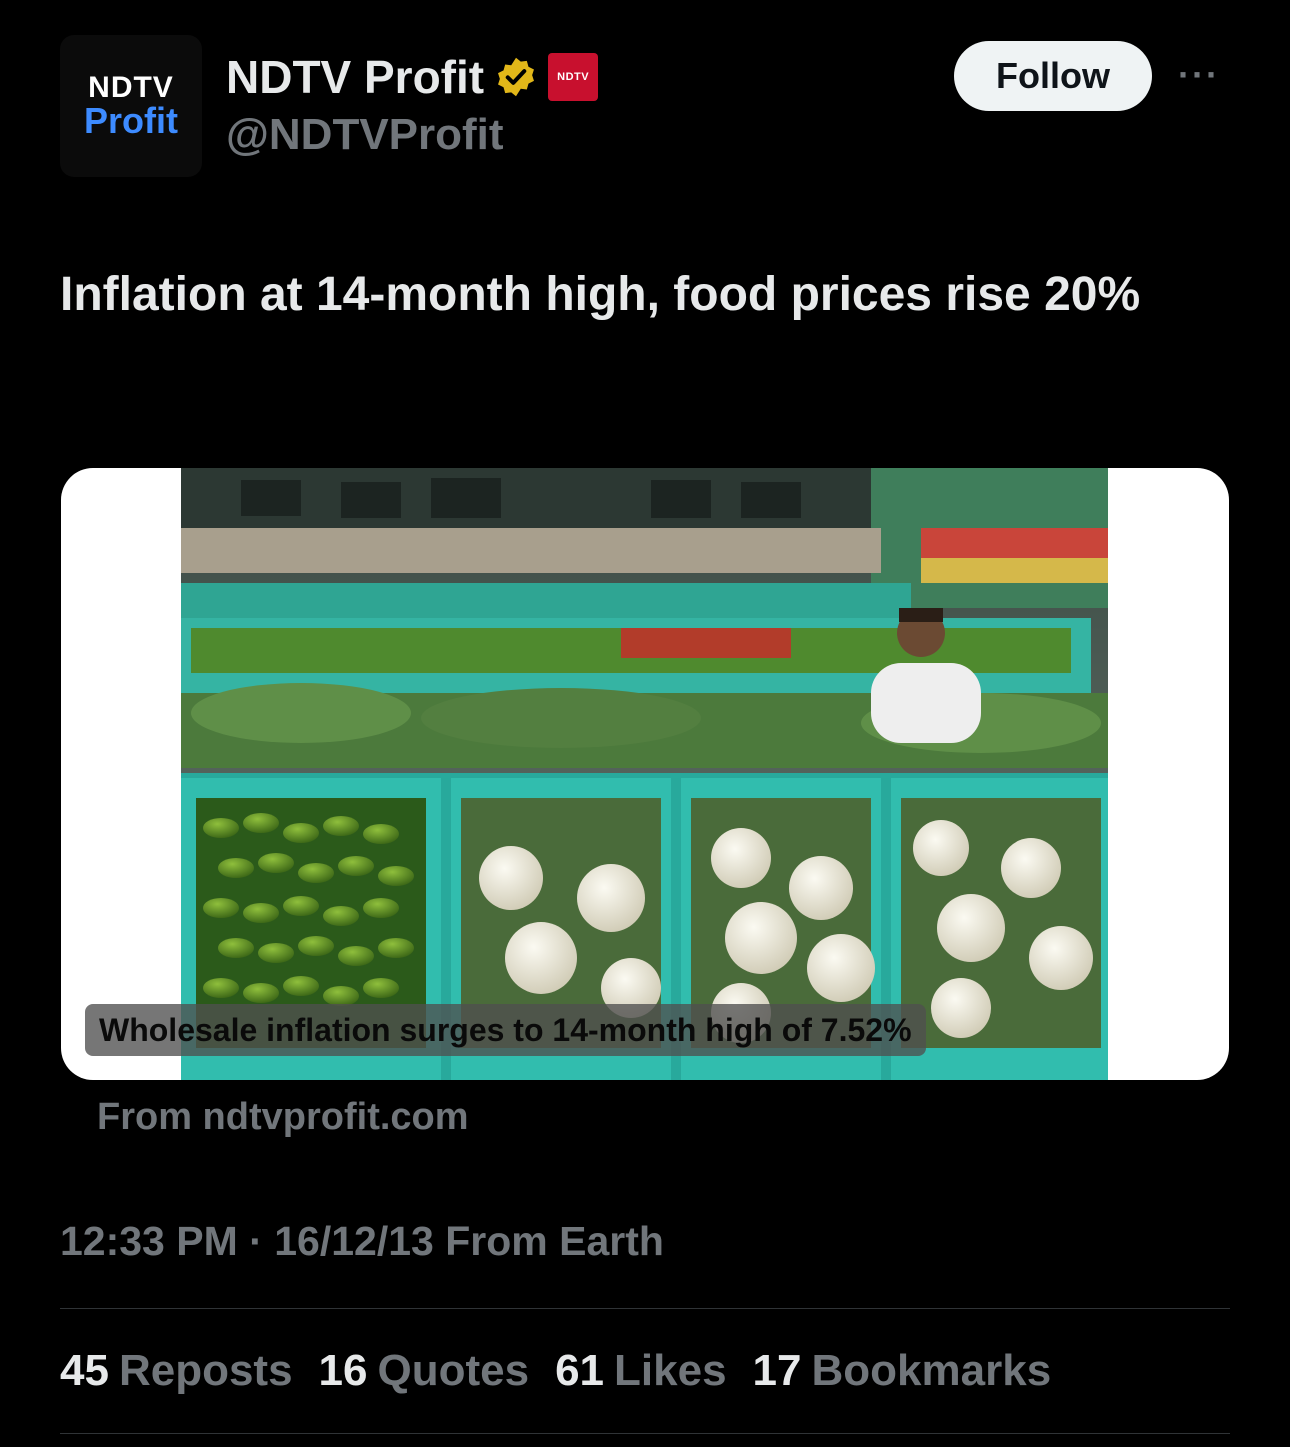  I want to click on card-source-link: From ndtvprofit.com, so click(283, 1117).